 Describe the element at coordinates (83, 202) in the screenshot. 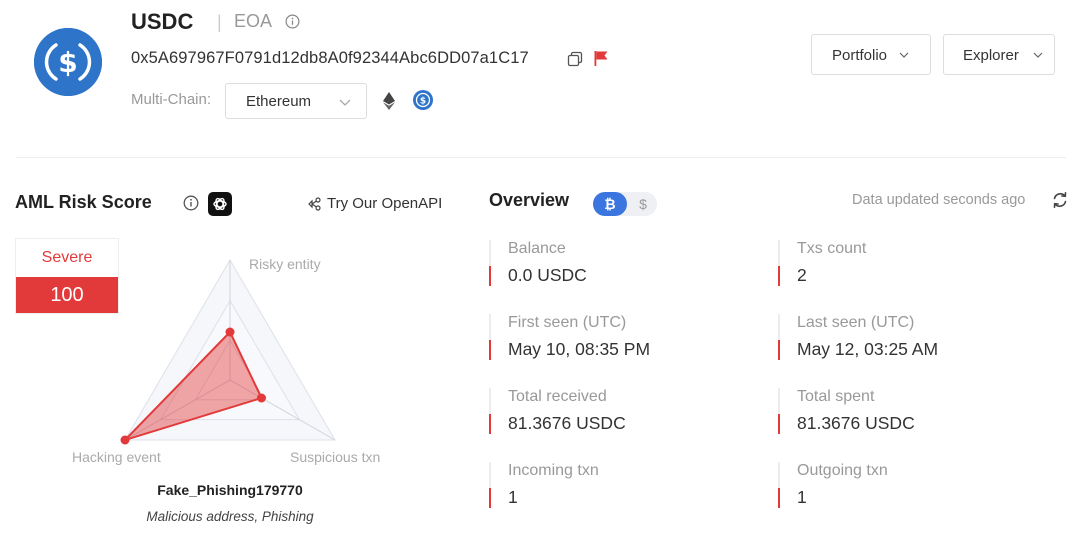

I see `aml-risk-score-title: AML Risk Score` at that location.